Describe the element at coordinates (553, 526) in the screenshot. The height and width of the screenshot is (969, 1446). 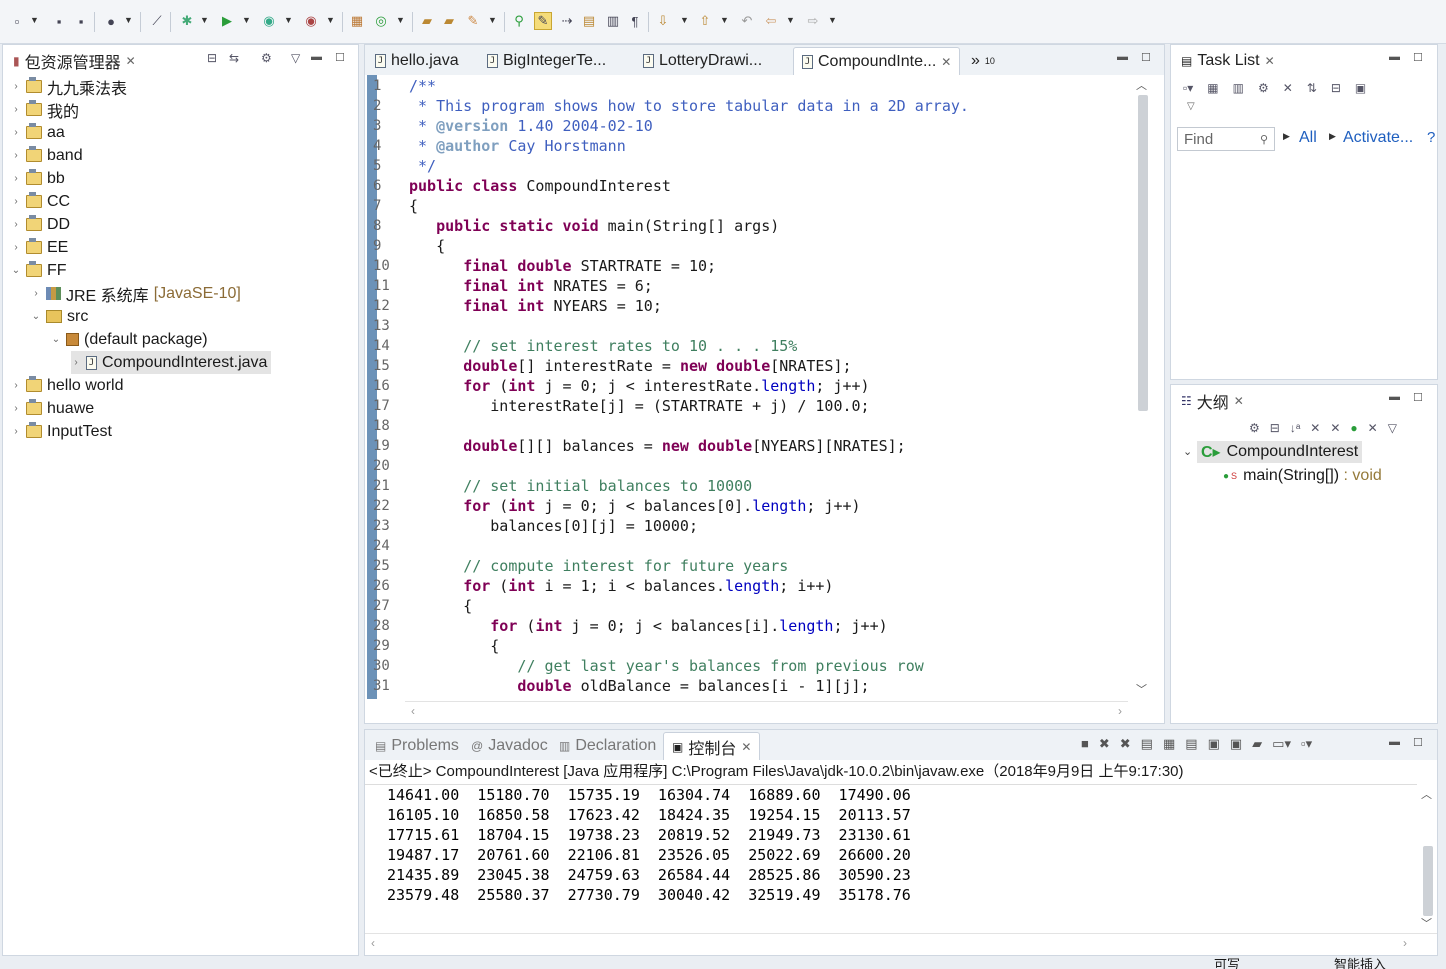
I see `code-line: balances[0][j] = 10000;` at that location.